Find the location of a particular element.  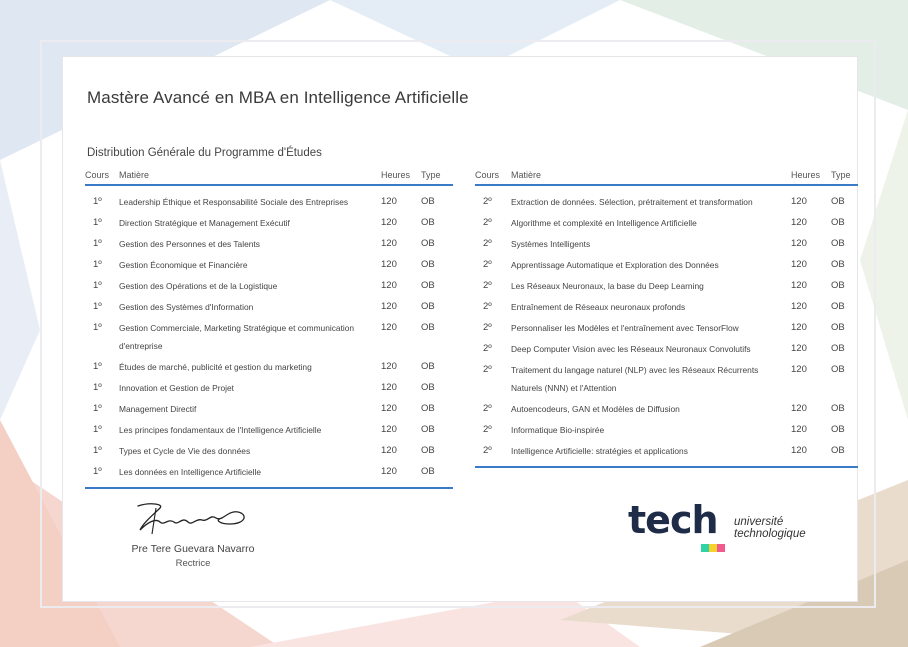

logo-wordmark: tech is located at coordinates (673, 520).